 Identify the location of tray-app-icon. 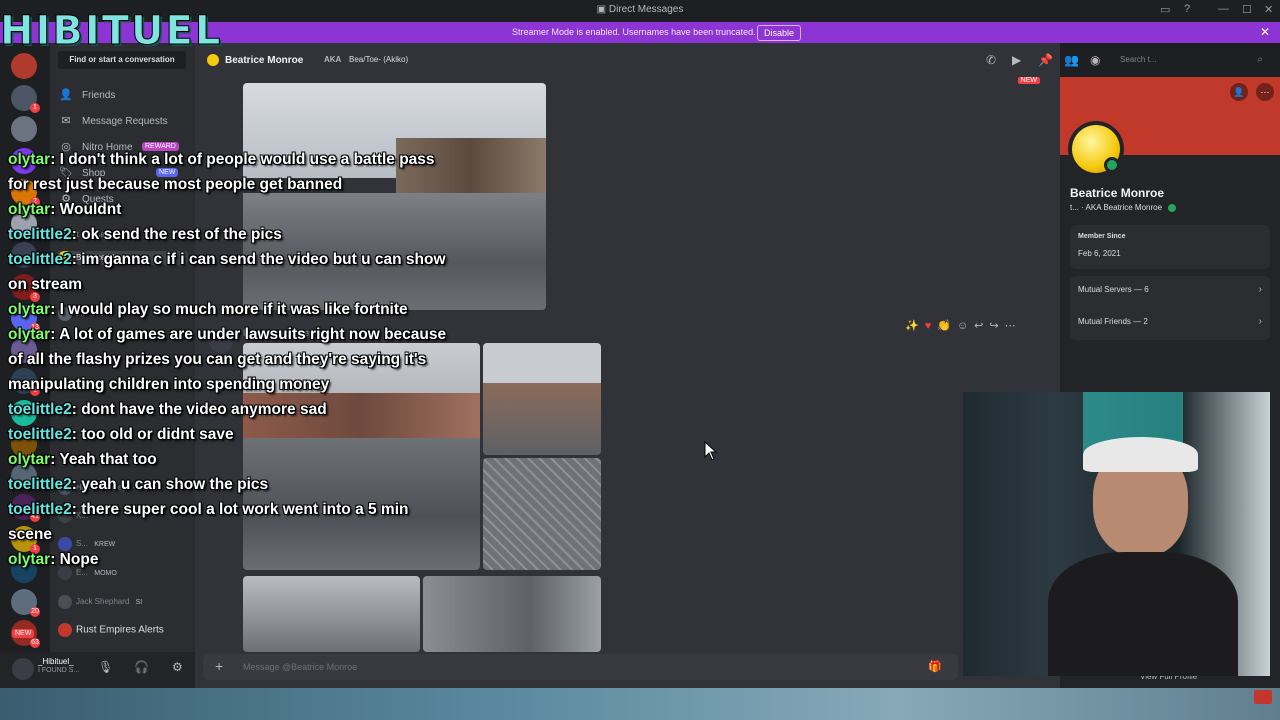
(1263, 697).